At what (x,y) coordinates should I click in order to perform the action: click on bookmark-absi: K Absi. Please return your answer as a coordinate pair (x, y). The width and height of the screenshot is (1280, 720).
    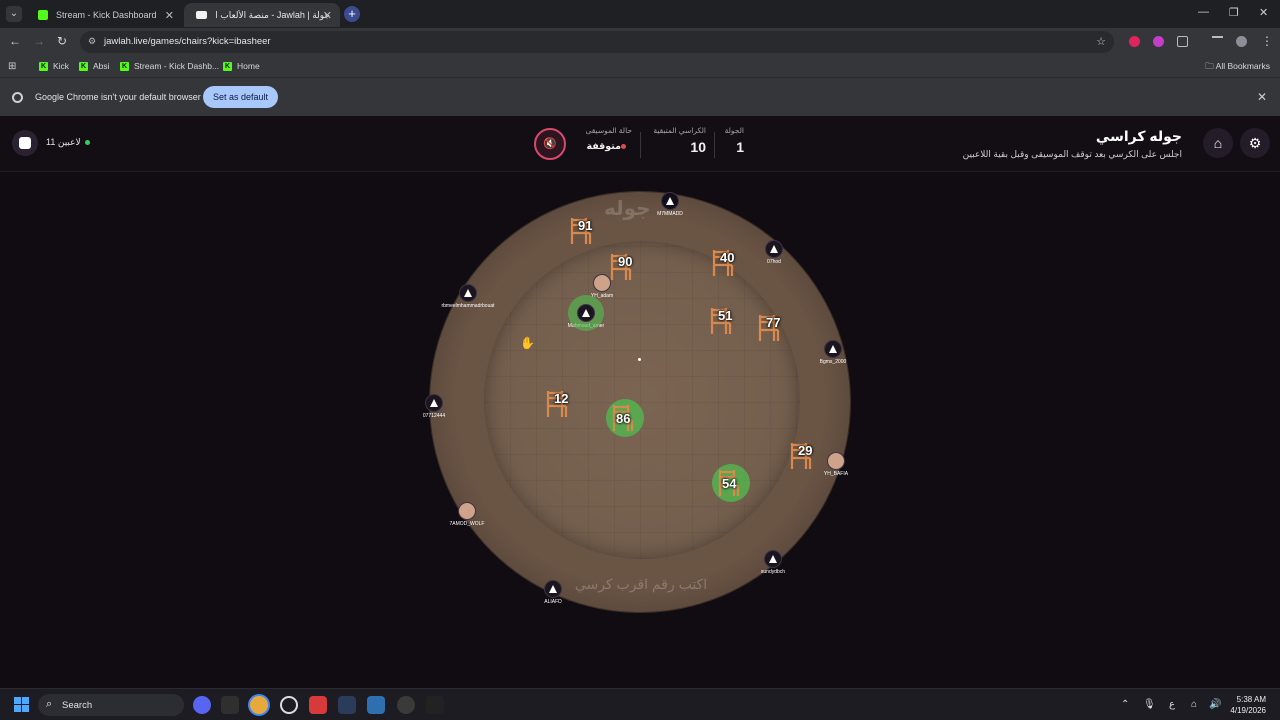
    Looking at the image, I should click on (94, 66).